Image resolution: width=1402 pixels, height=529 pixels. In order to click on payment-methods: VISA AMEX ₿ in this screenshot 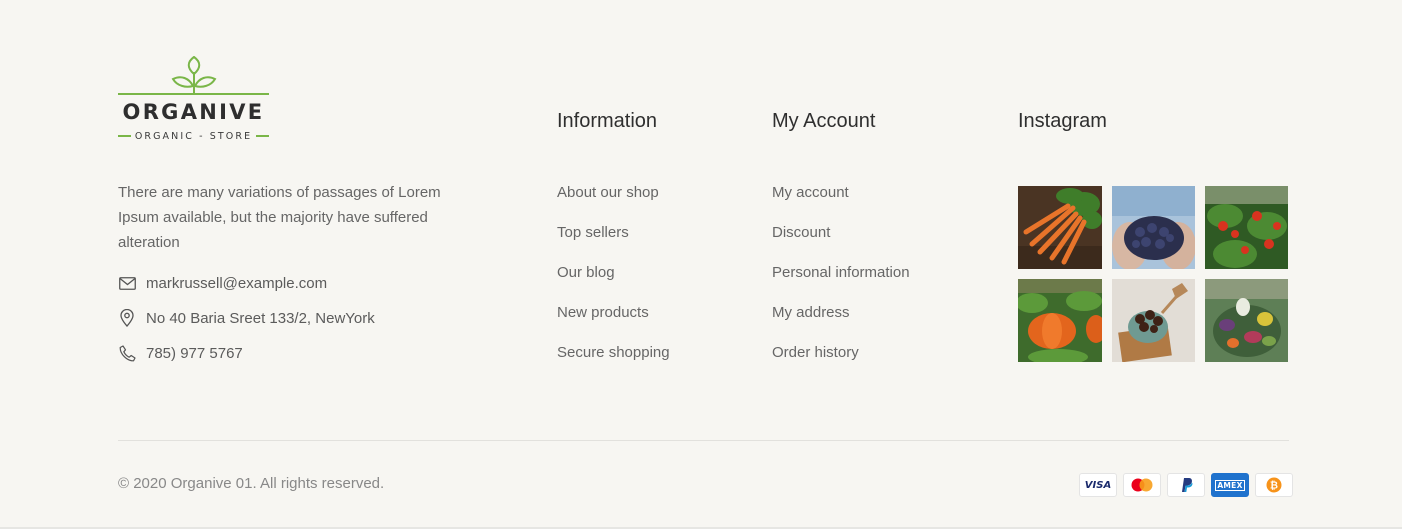, I will do `click(1186, 485)`.